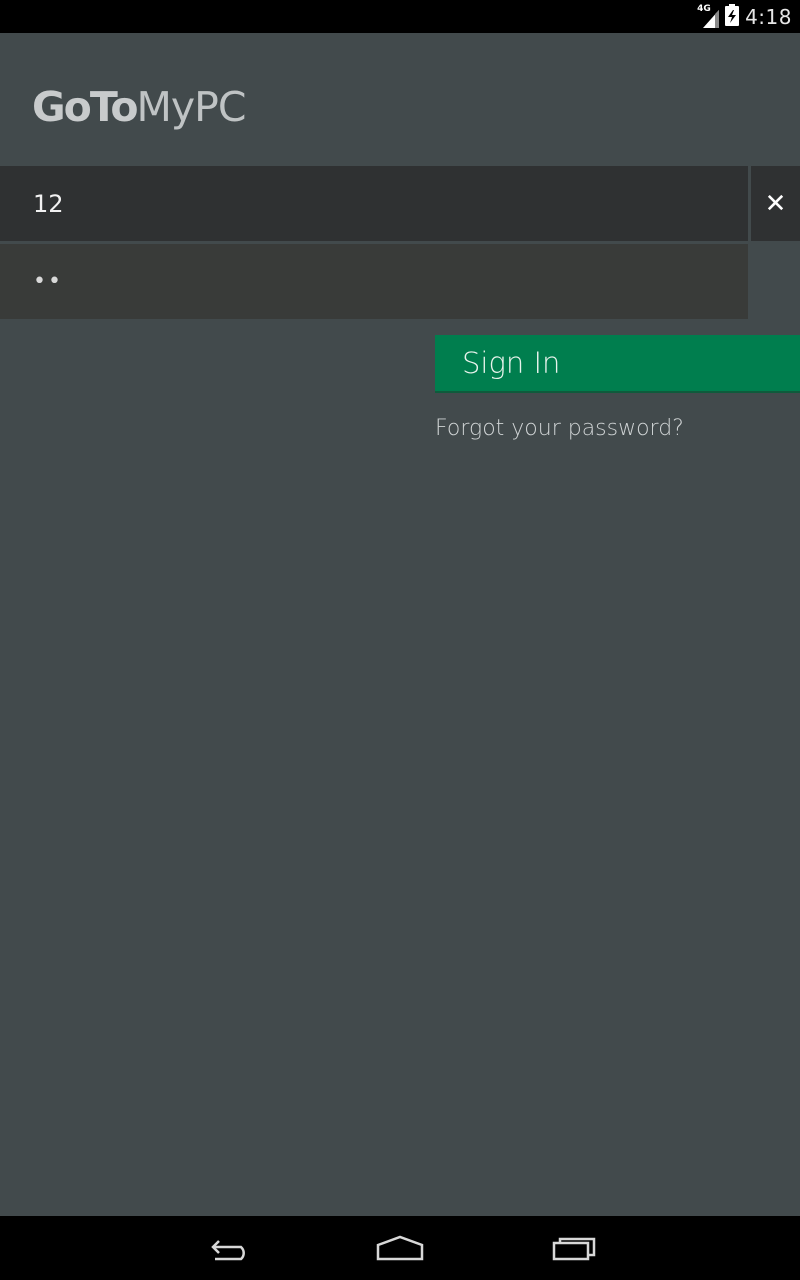  I want to click on clear-username-button: ✕, so click(775, 203).